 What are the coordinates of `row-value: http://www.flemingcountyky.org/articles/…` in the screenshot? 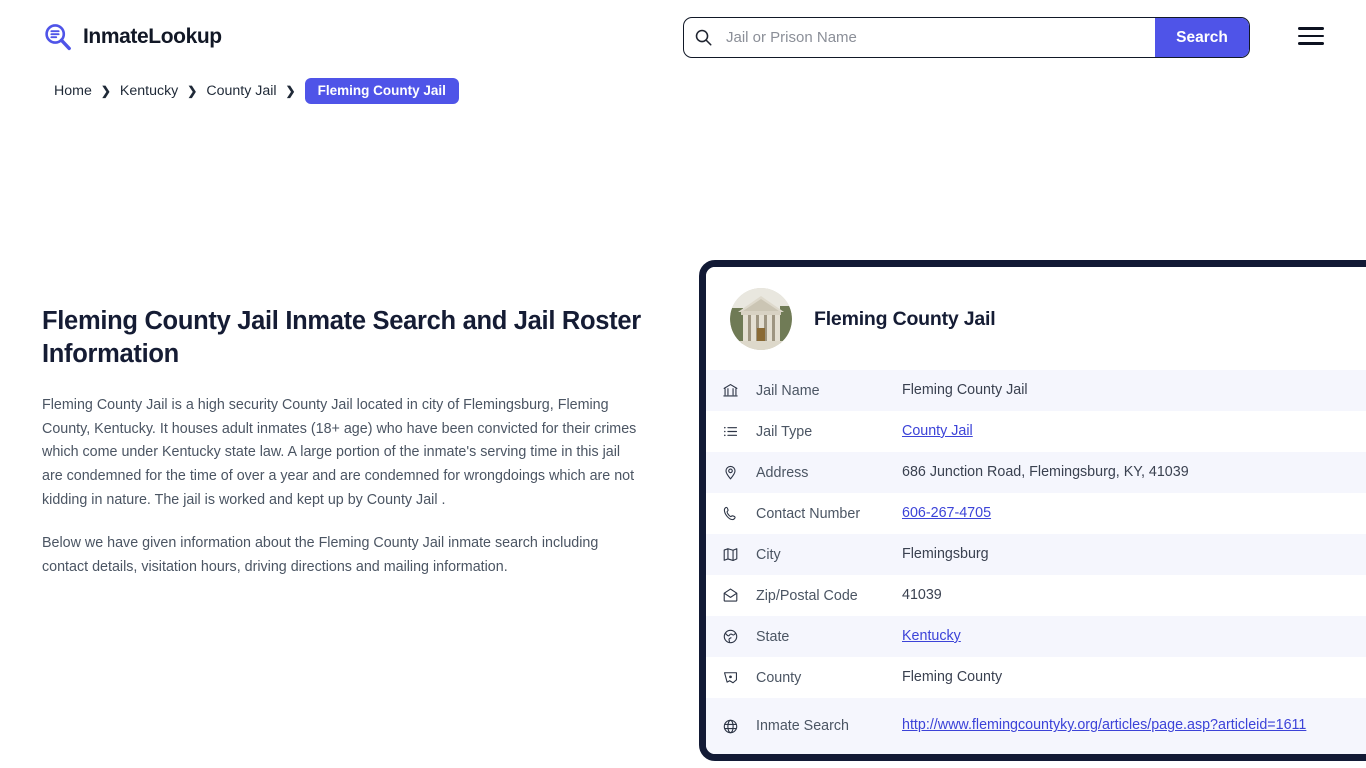 It's located at (1134, 725).